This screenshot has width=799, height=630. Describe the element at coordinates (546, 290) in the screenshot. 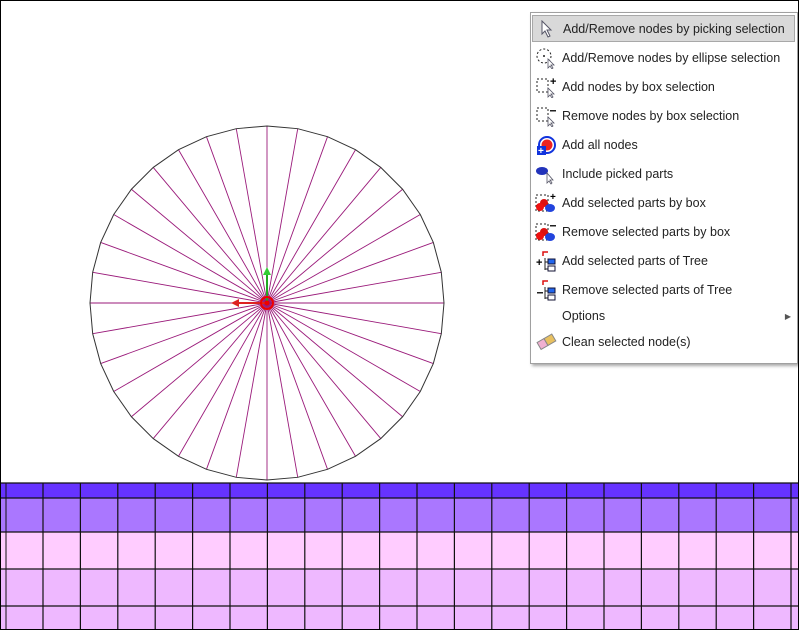

I see `tree-remove-icon` at that location.